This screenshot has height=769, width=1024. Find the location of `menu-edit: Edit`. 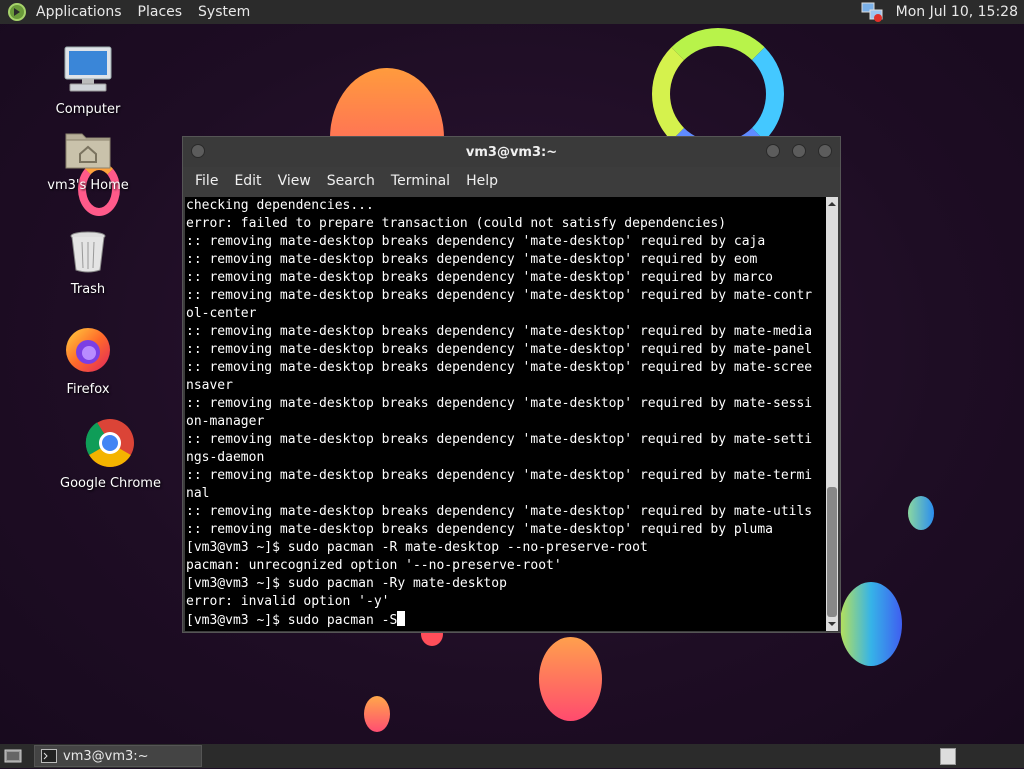

menu-edit: Edit is located at coordinates (247, 181).